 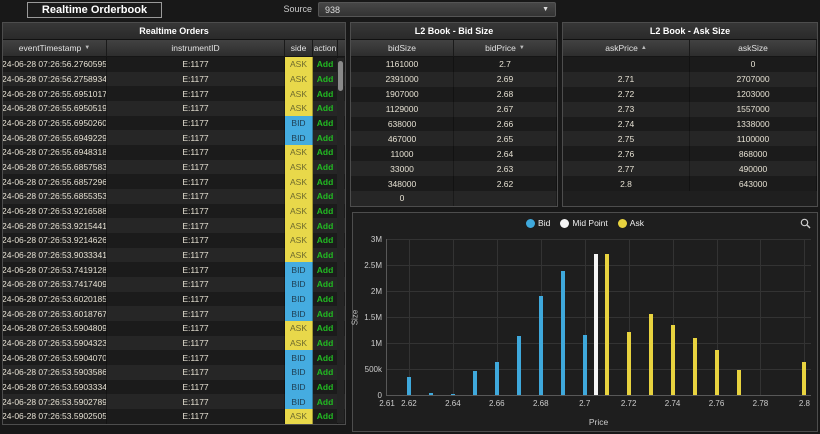 What do you see at coordinates (94, 10) in the screenshot?
I see `page-title: Realtime Orderbook` at bounding box center [94, 10].